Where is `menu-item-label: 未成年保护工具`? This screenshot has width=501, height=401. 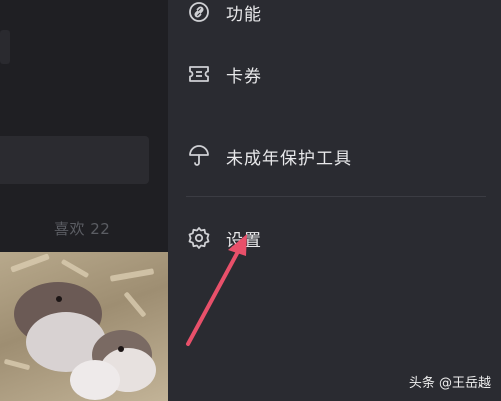
menu-item-label: 未成年保护工具 is located at coordinates (289, 158).